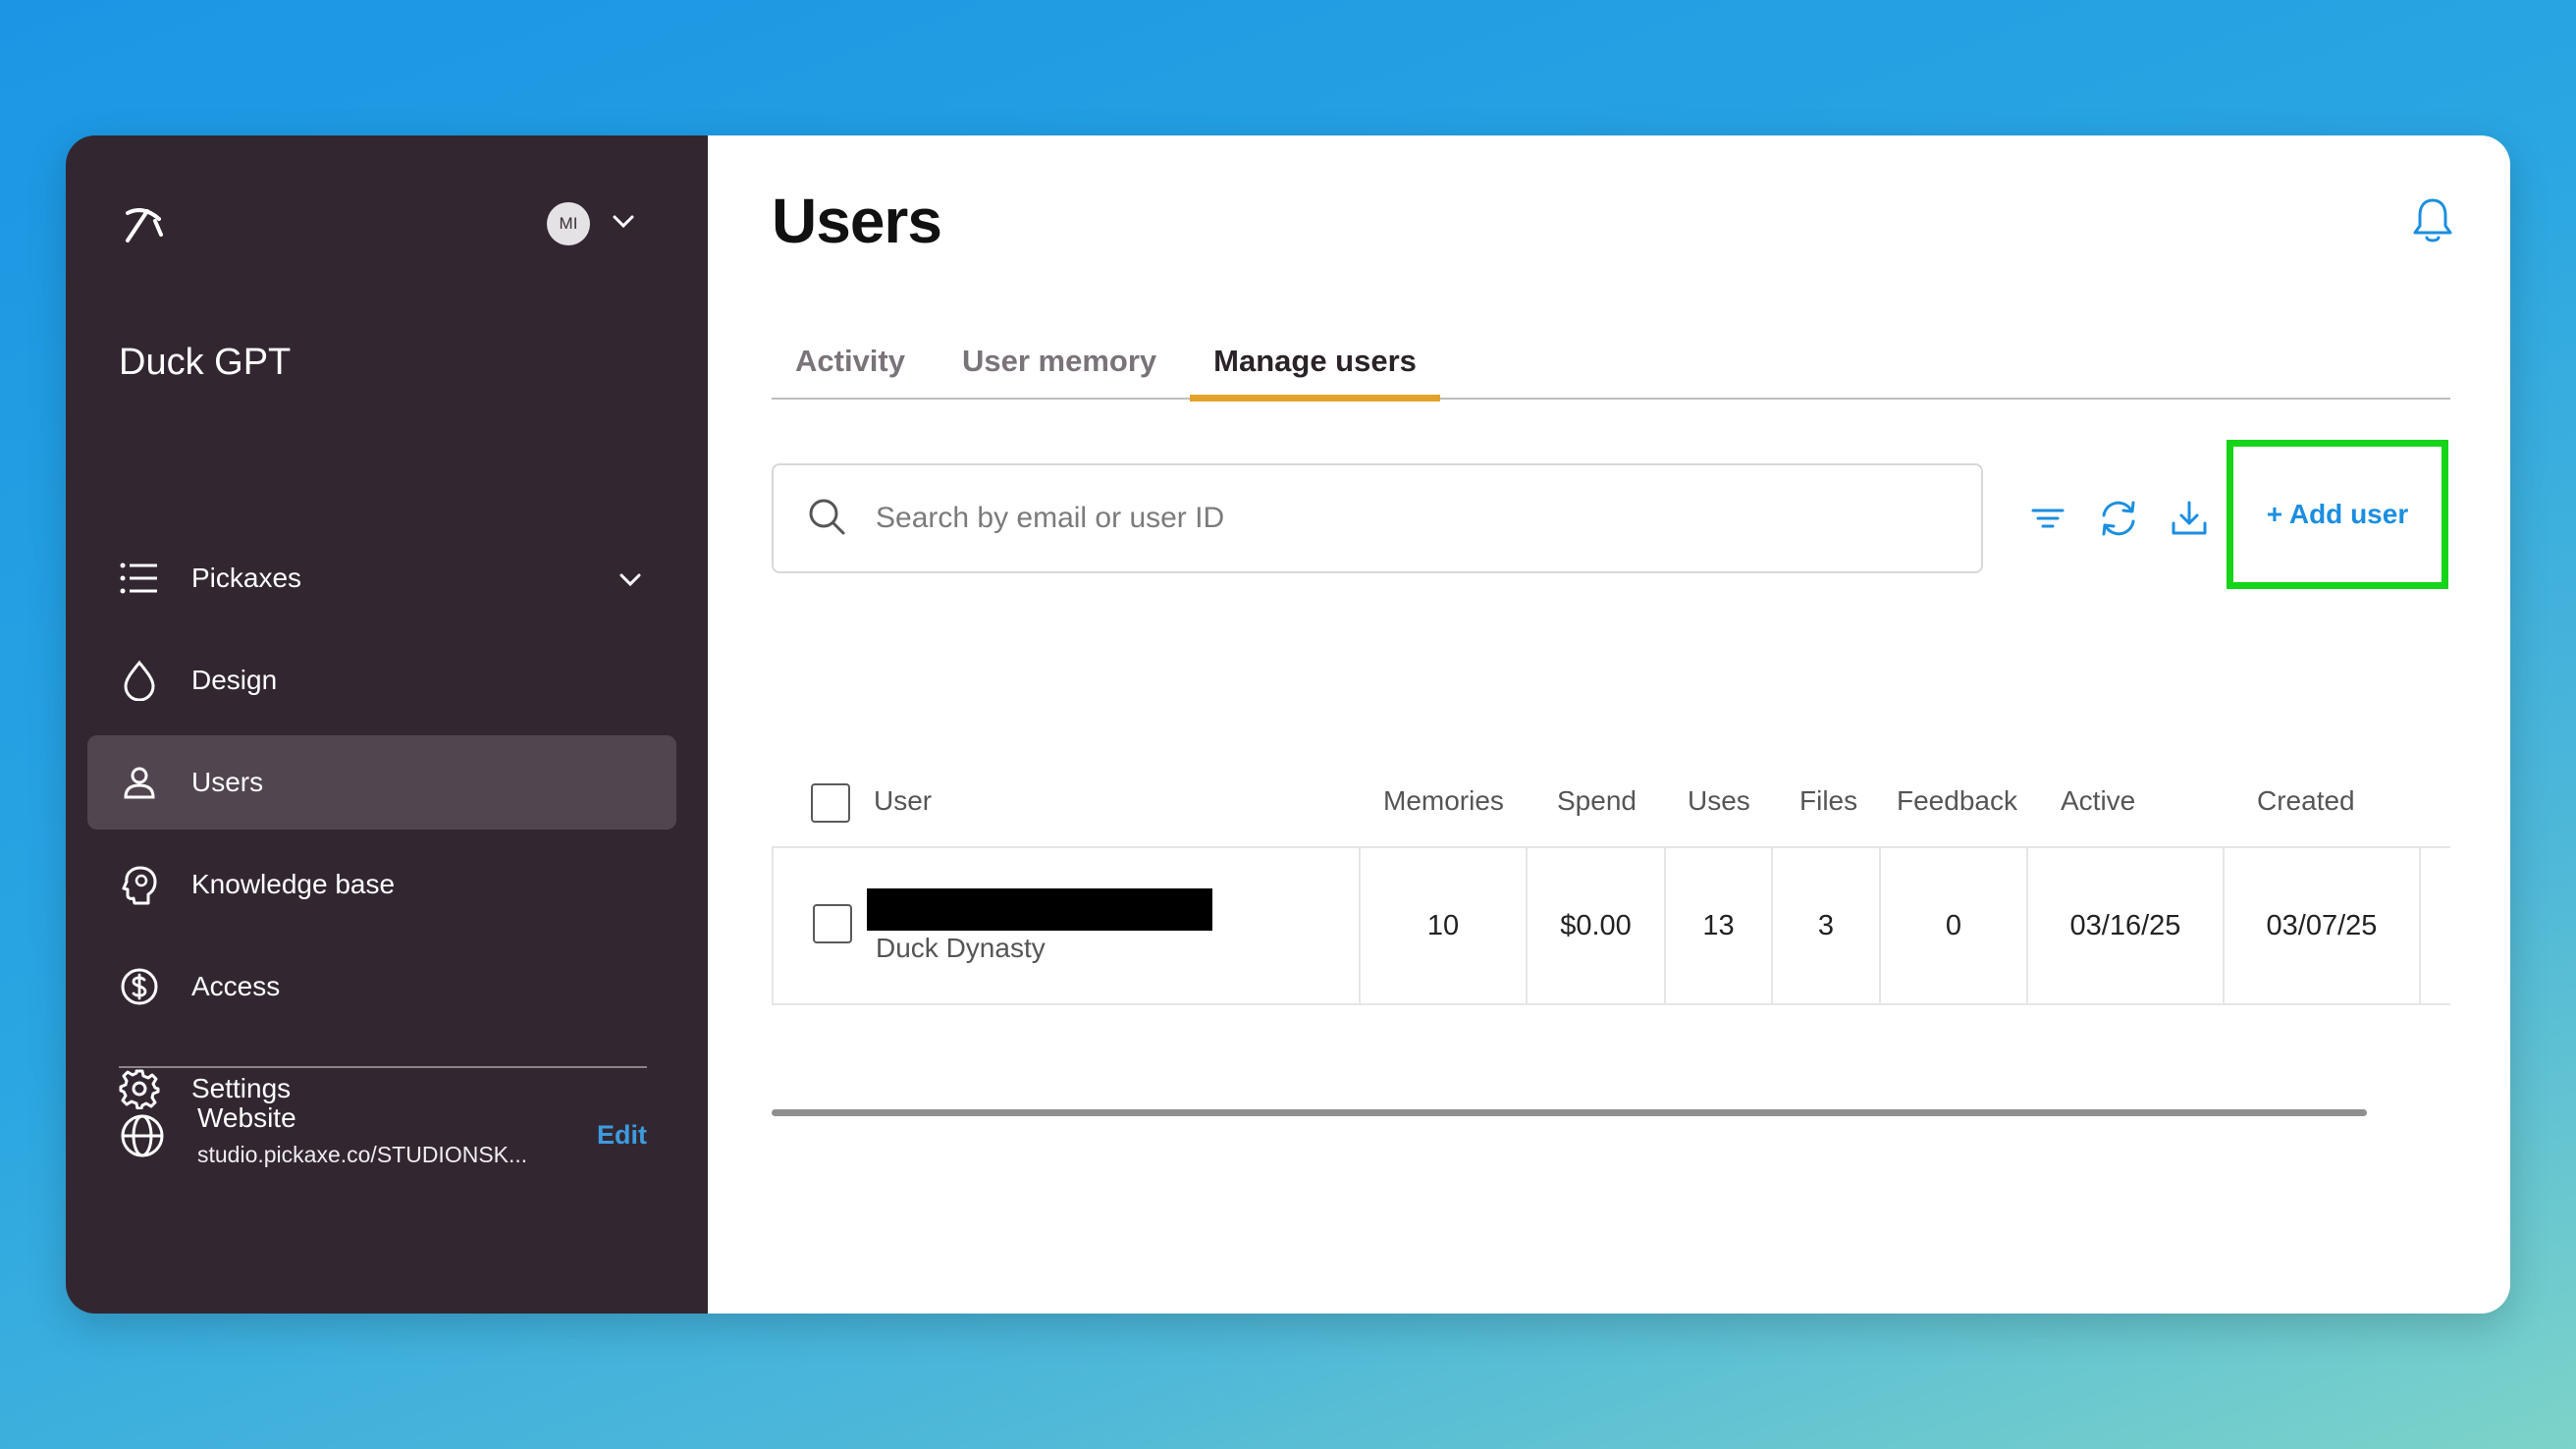 Image resolution: width=2576 pixels, height=1449 pixels. I want to click on sidebar-item-label: Design, so click(234, 680).